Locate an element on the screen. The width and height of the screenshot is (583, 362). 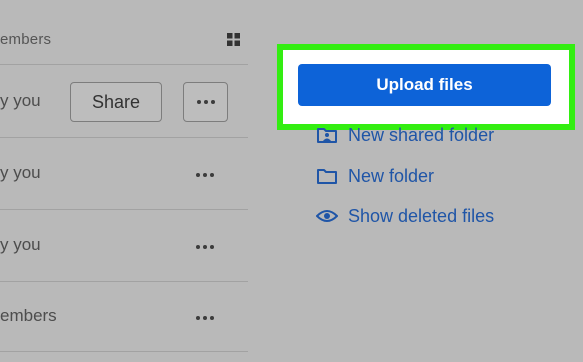
show-deleted-files-label: Show deleted files is located at coordinates (421, 215).